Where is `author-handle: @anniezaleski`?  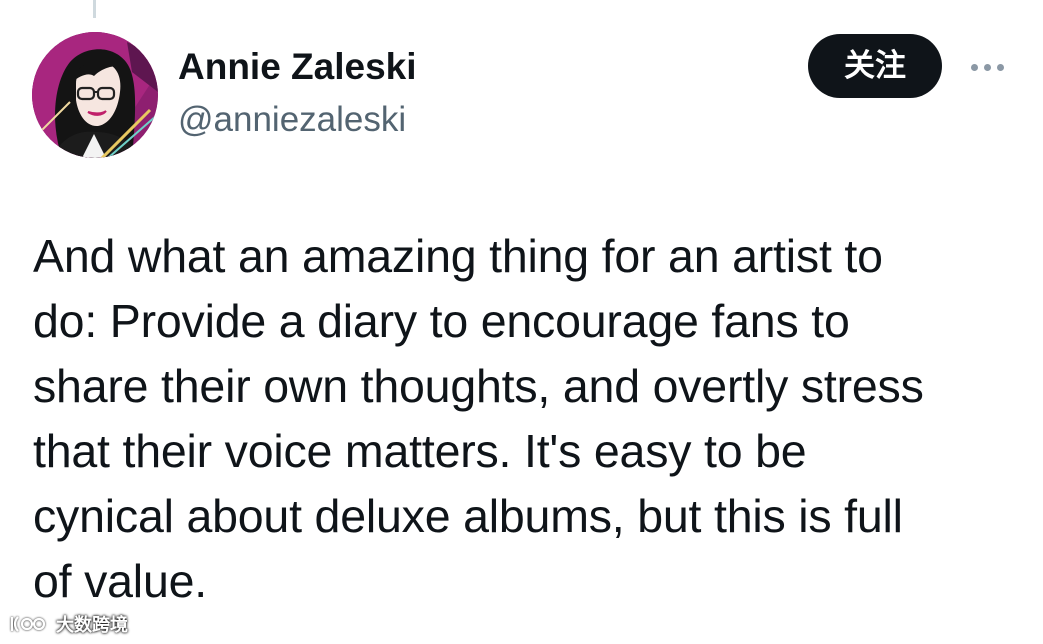
author-handle: @anniezaleski is located at coordinates (292, 120).